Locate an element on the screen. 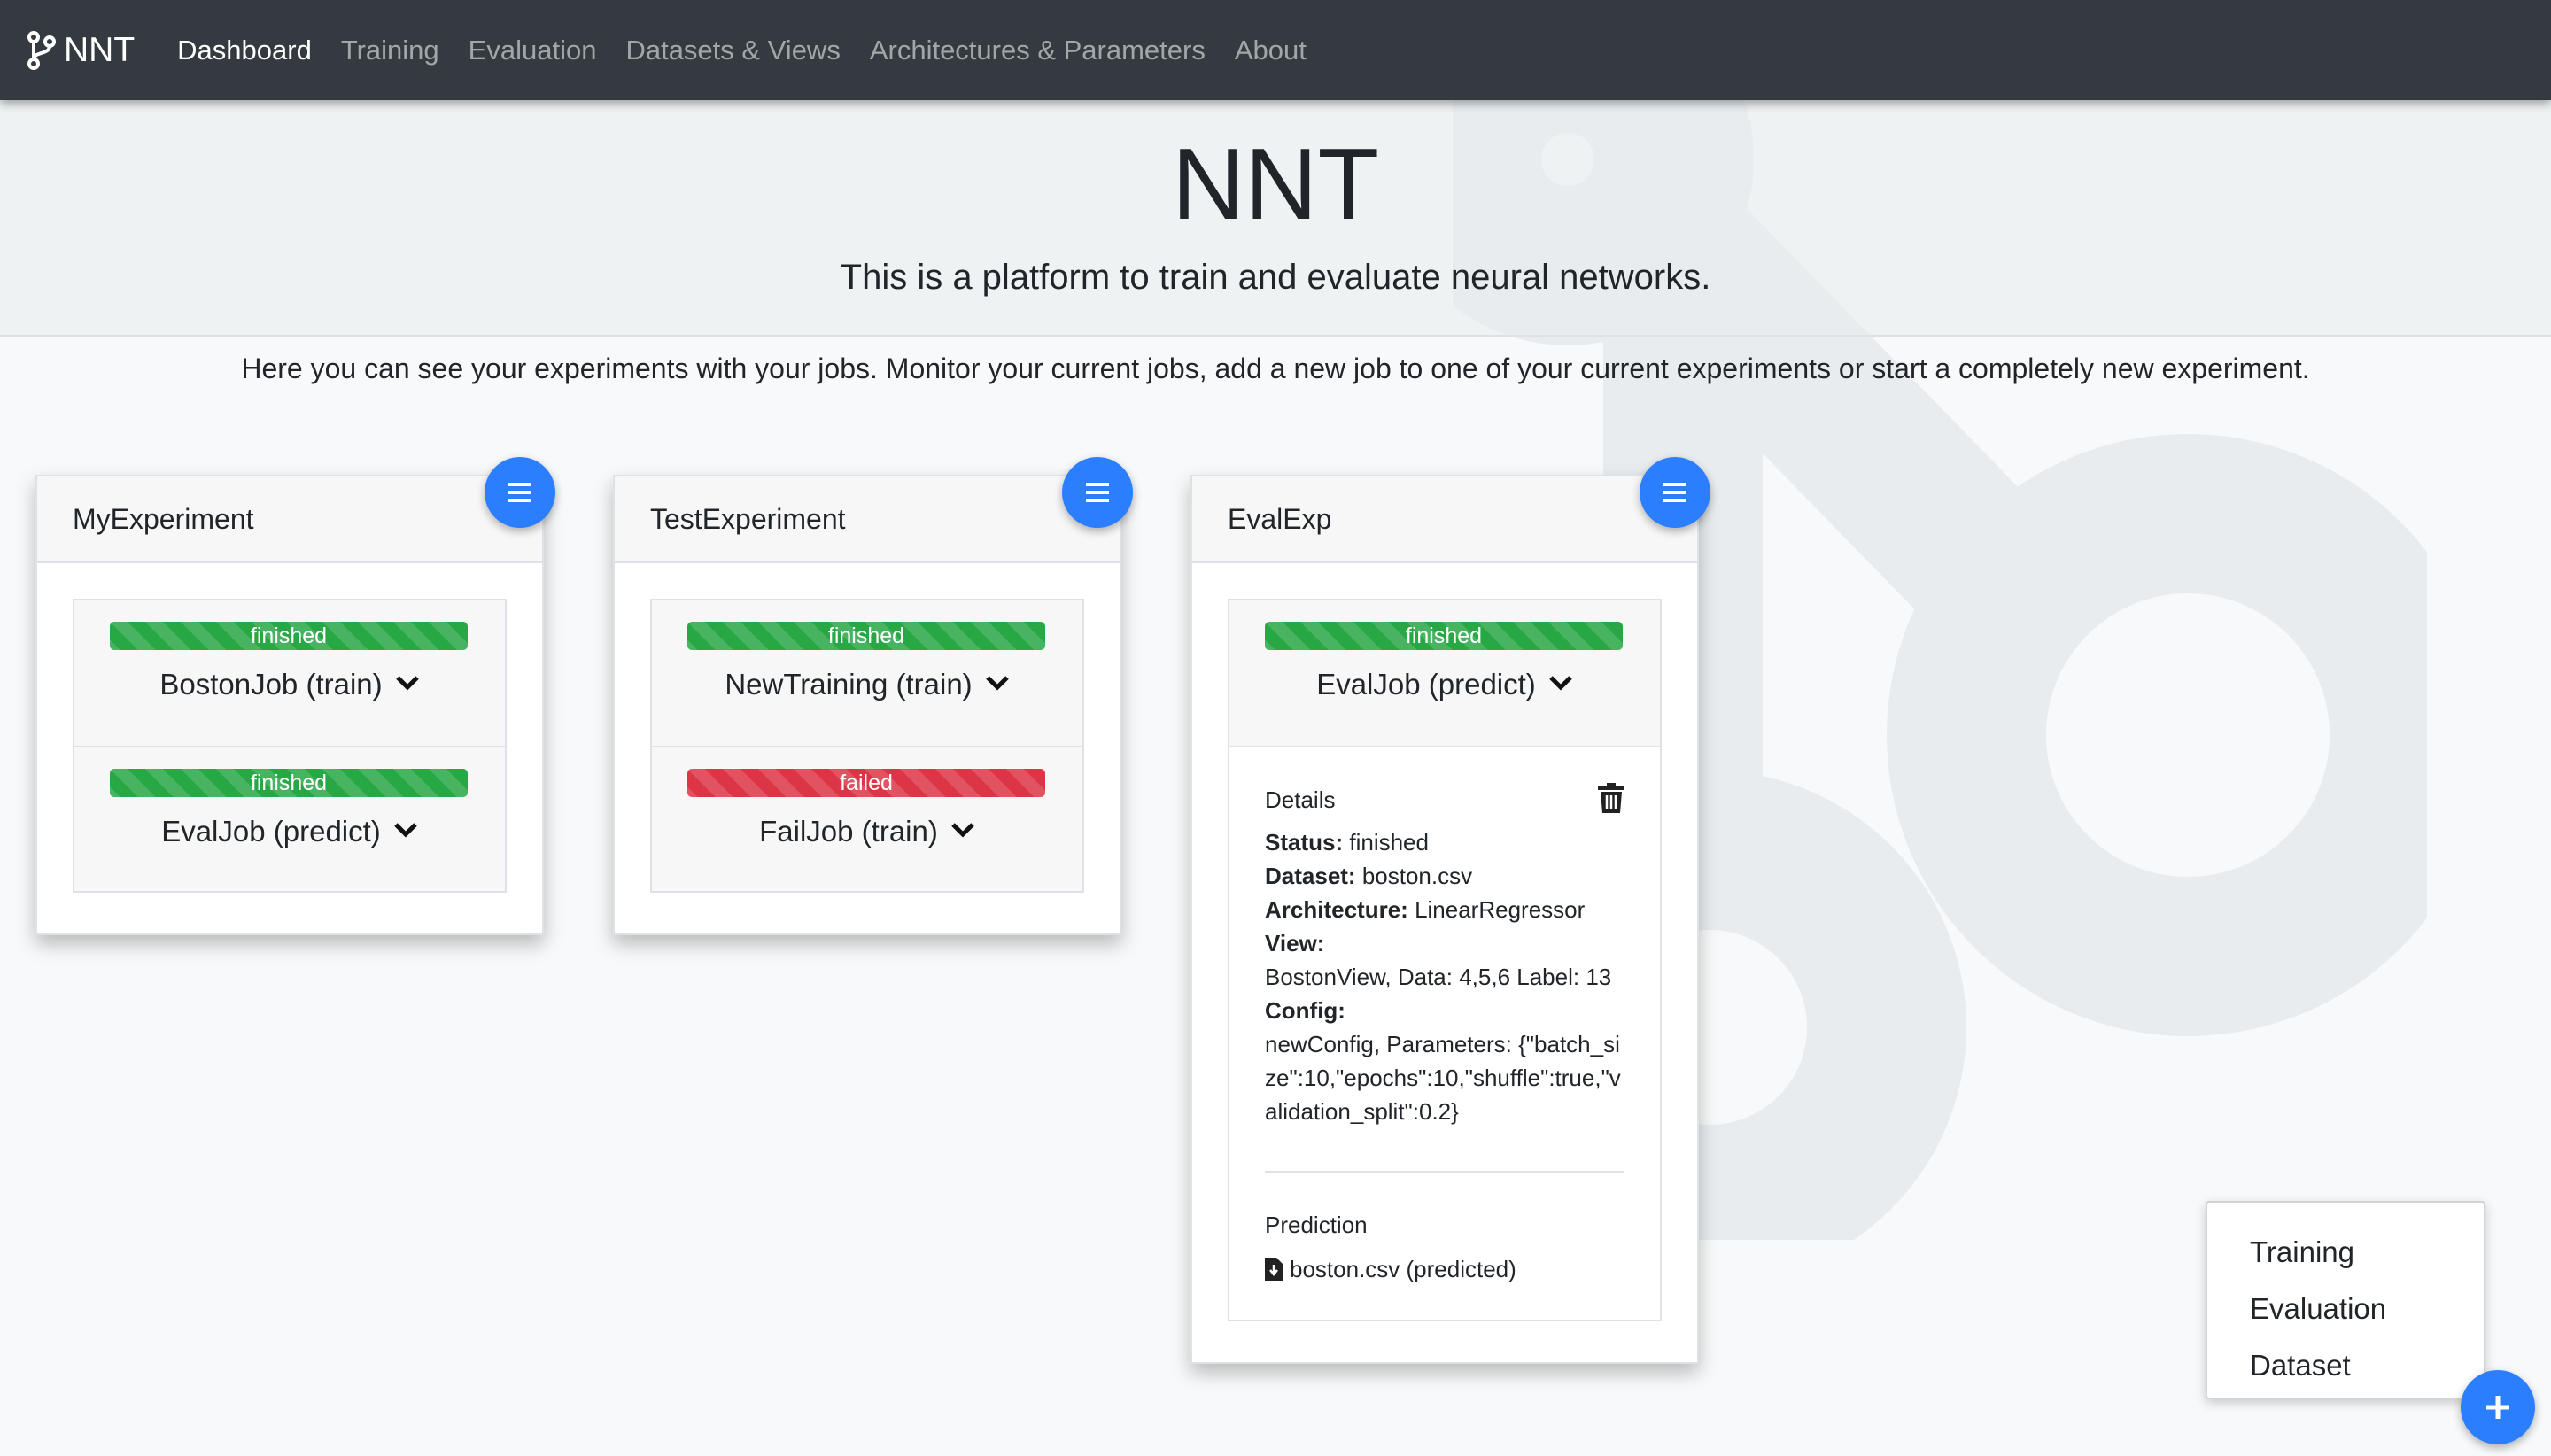 The image size is (2551, 1456). prediction-heading: Prediction is located at coordinates (1316, 1225).